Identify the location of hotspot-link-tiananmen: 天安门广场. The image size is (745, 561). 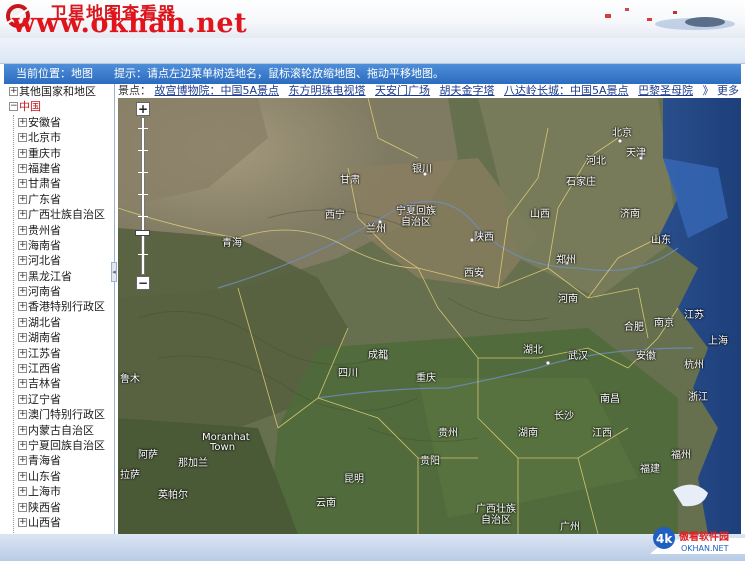
(402, 90).